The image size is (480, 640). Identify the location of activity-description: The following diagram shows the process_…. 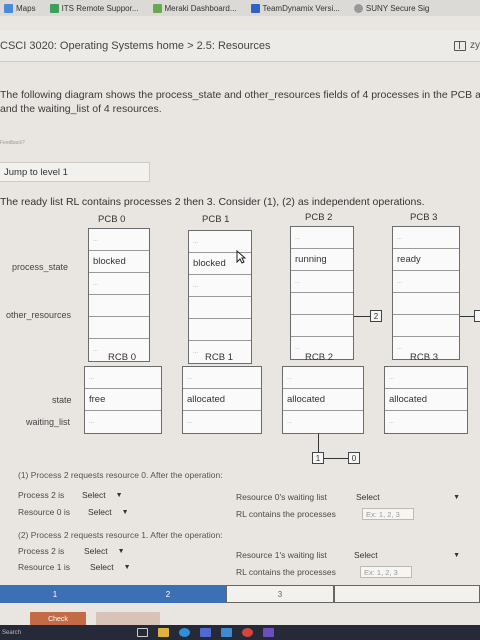
(240, 102).